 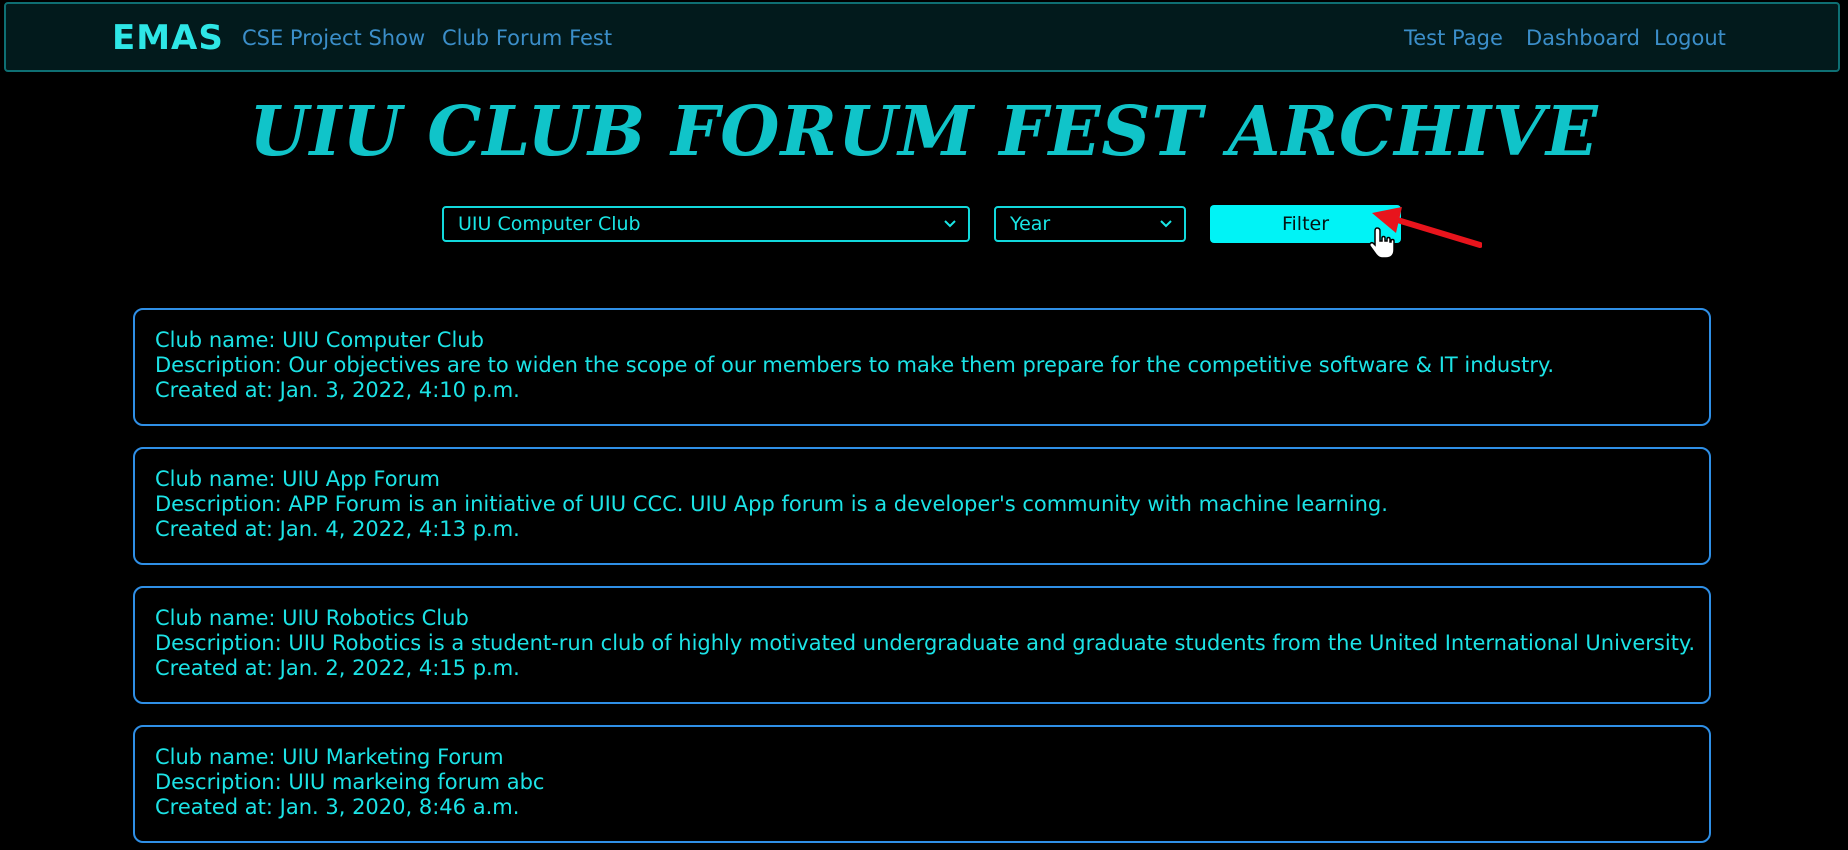 I want to click on brand-logo: EMAS, so click(x=168, y=38).